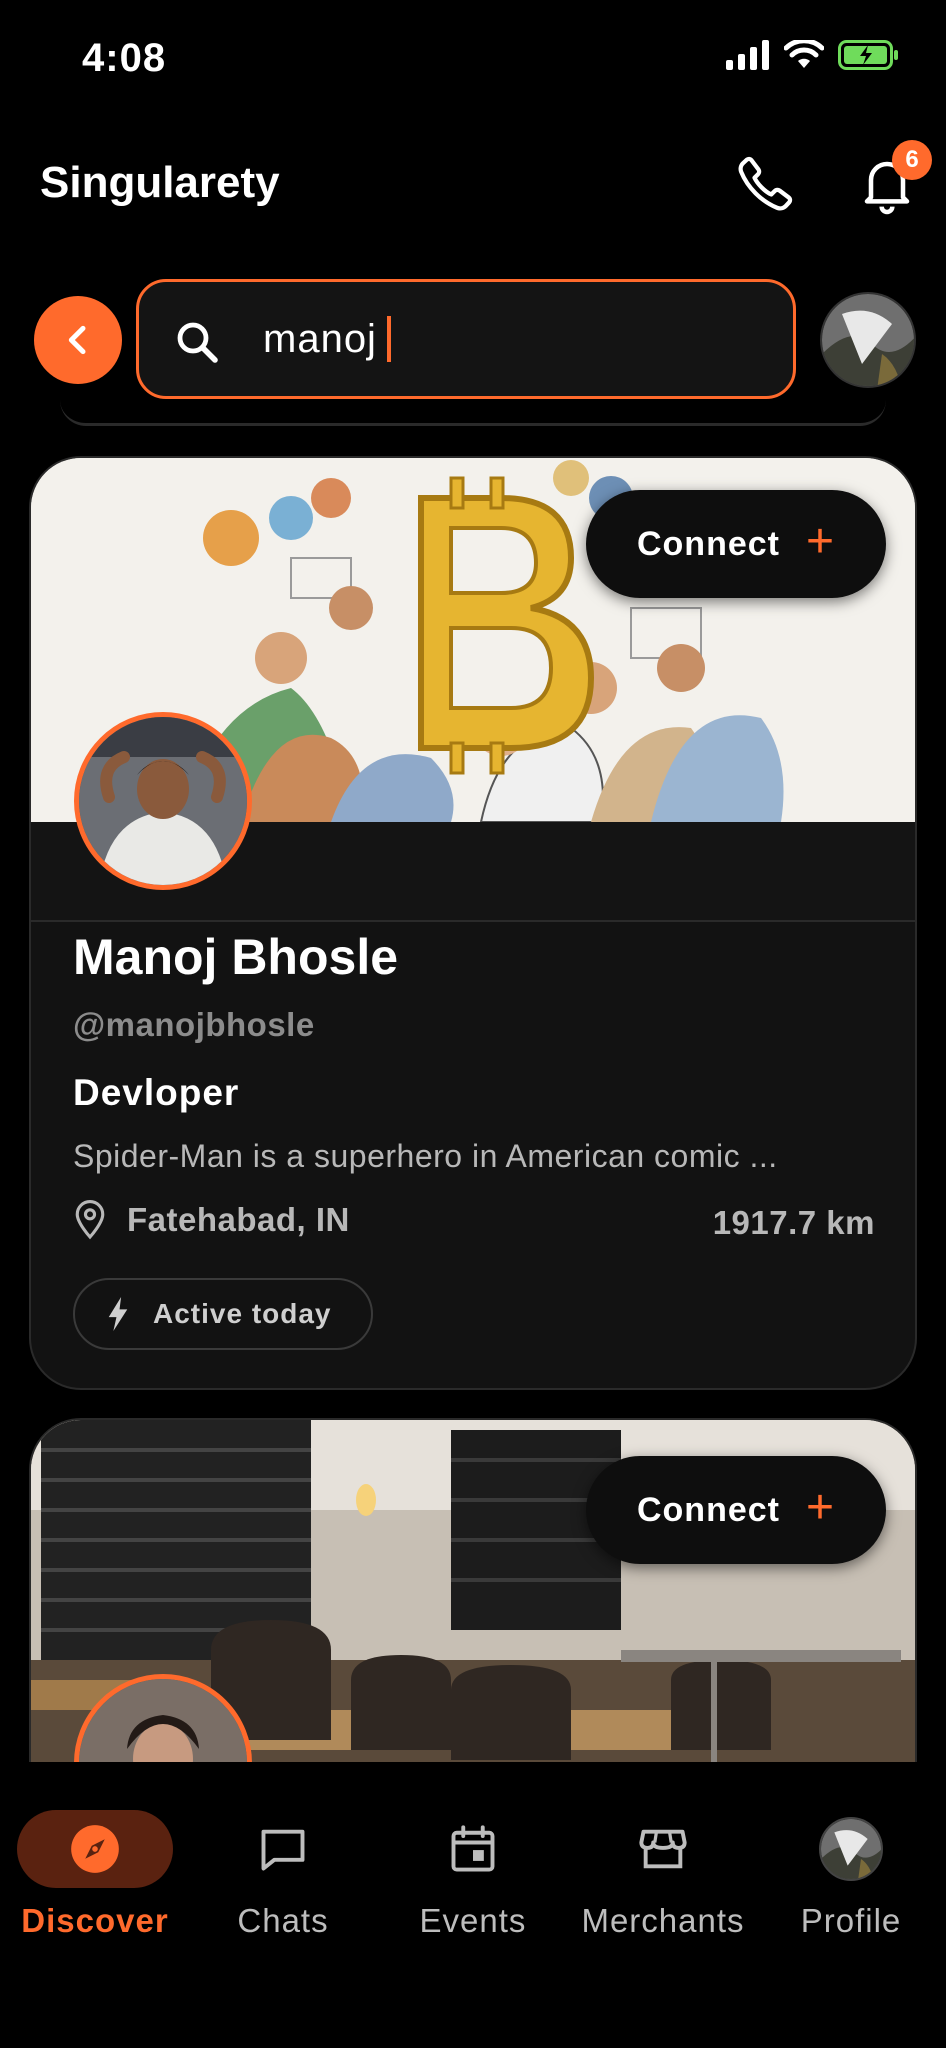 Image resolution: width=946 pixels, height=2048 pixels. I want to click on activity-text: Active today, so click(242, 1313).